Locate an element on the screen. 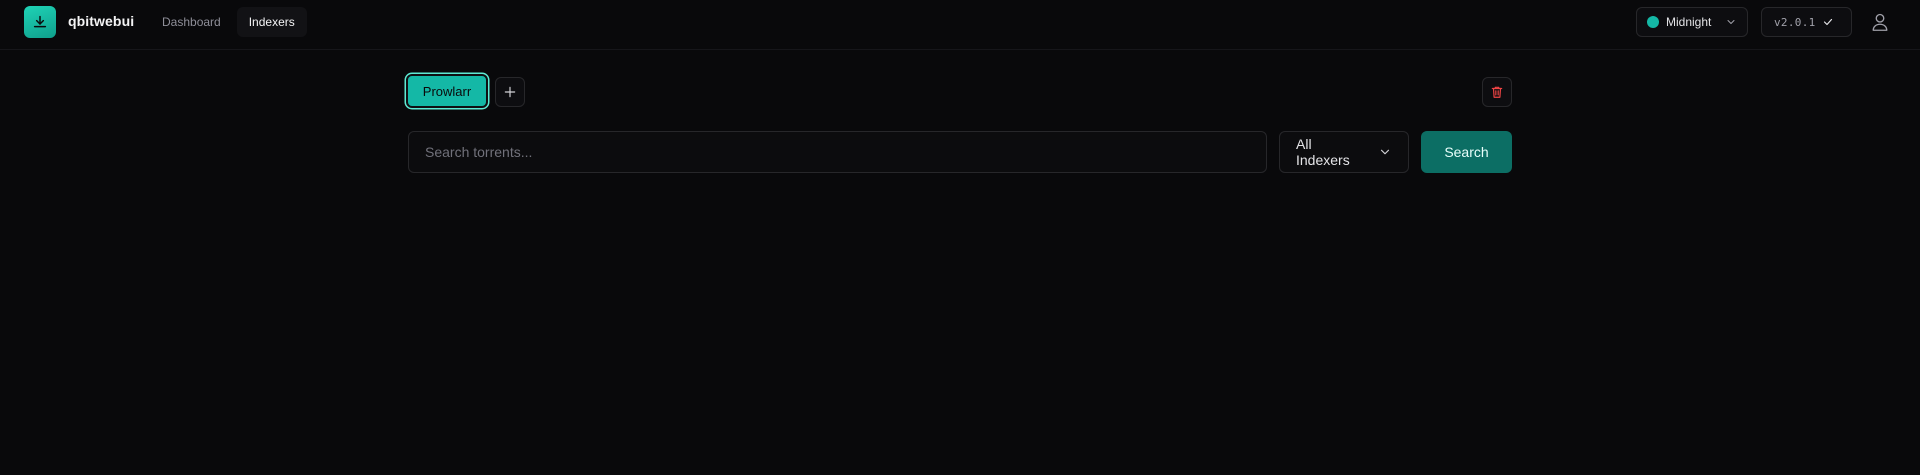 The width and height of the screenshot is (1920, 475). main-nav: Dashboard Indexers is located at coordinates (228, 22).